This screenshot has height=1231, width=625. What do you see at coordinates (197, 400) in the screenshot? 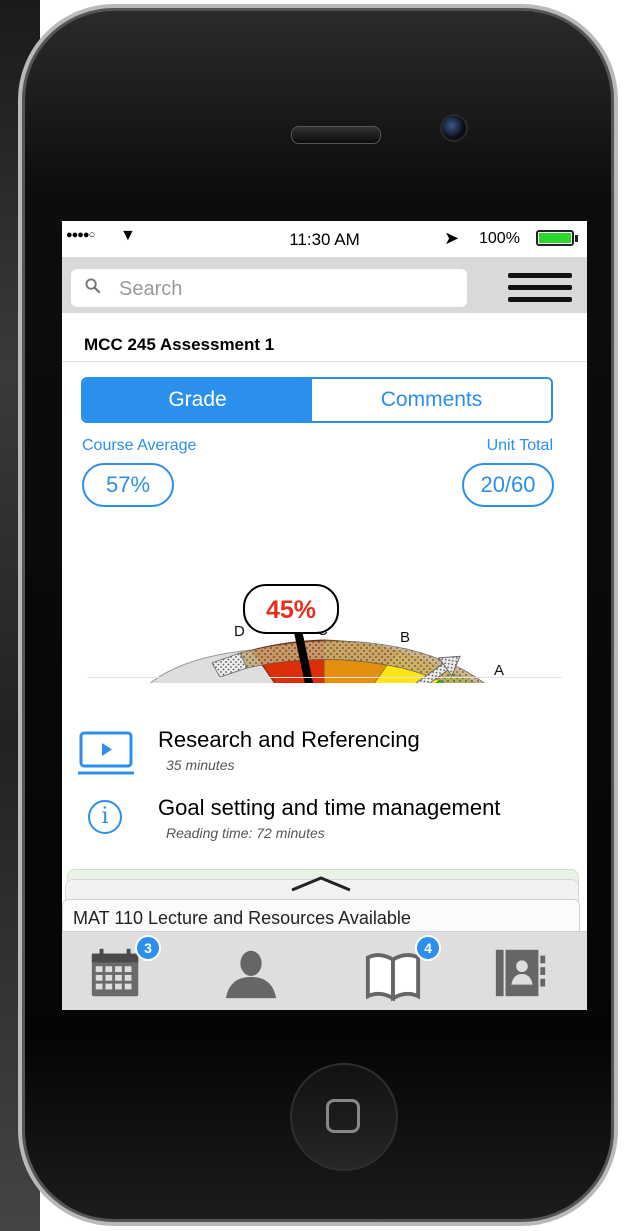
I see `tab-grade: Grade` at bounding box center [197, 400].